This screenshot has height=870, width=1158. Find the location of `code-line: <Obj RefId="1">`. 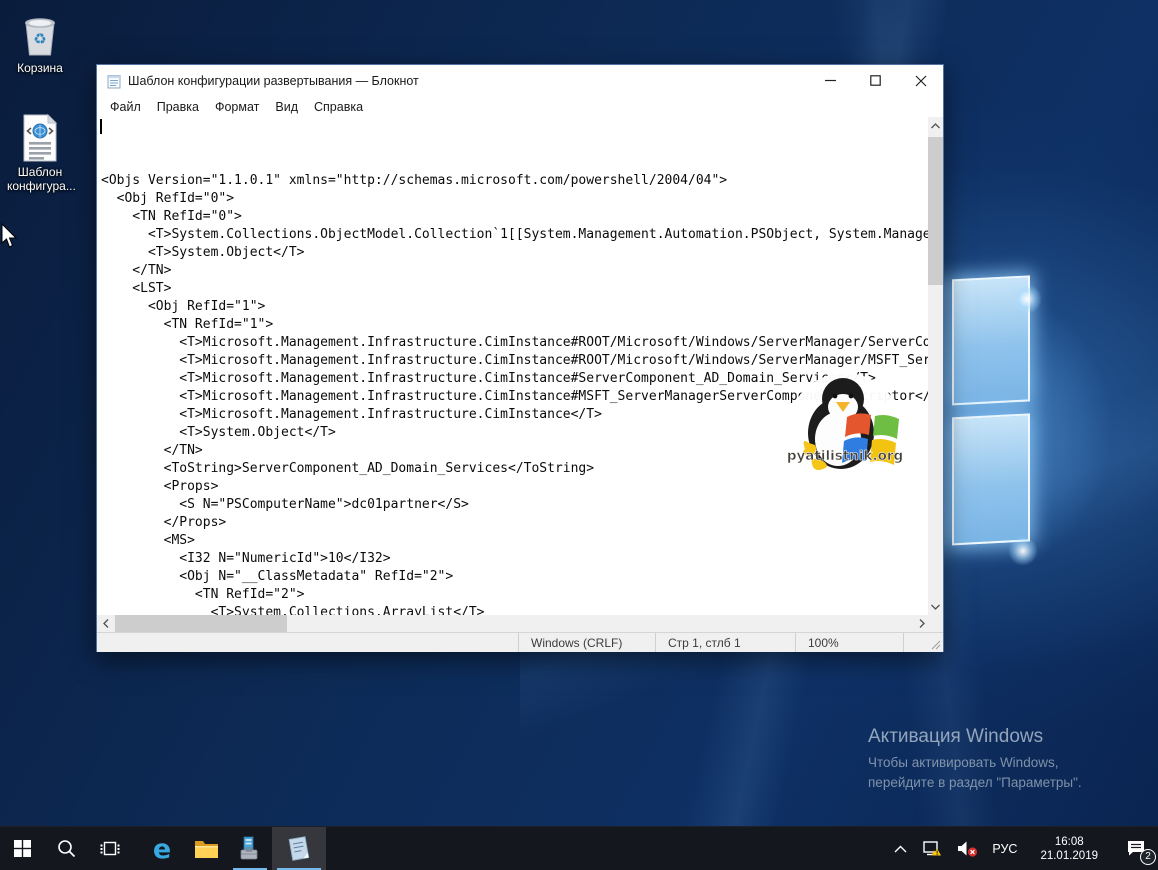

code-line: <Obj RefId="1"> is located at coordinates (183, 306).